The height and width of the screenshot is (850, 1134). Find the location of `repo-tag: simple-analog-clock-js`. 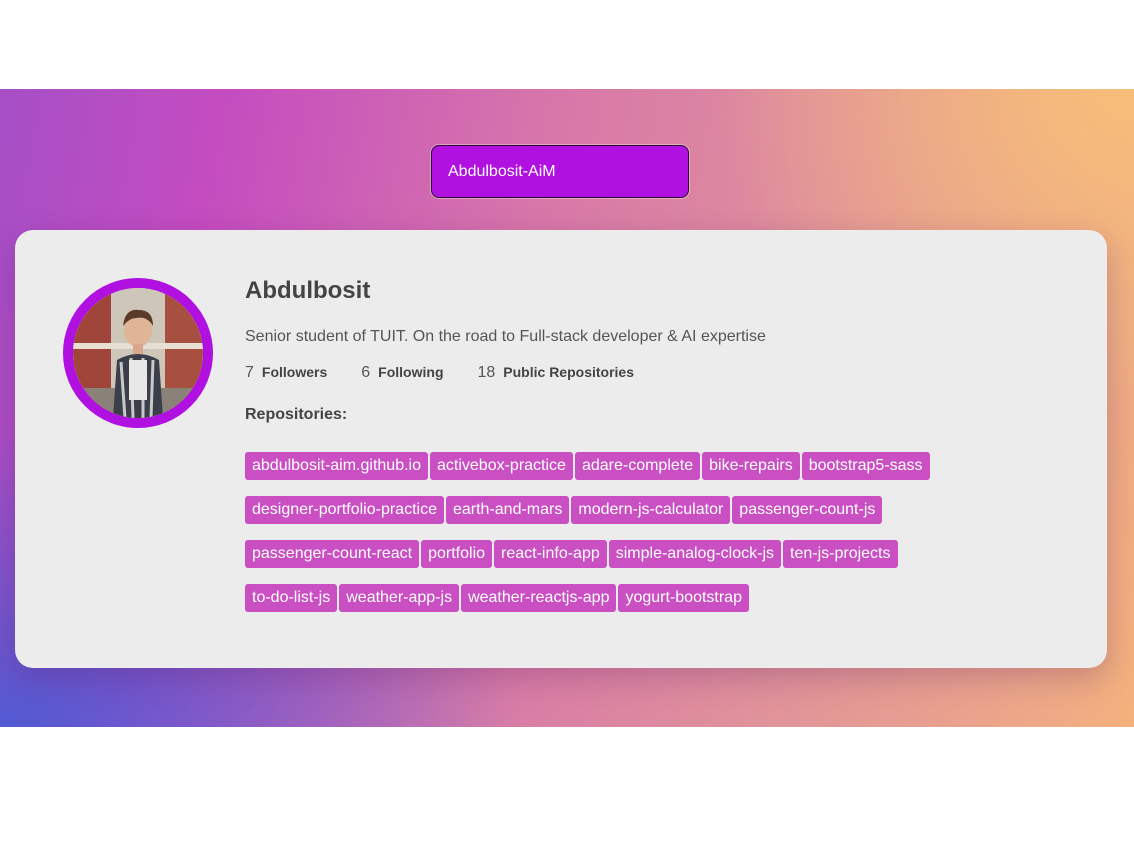

repo-tag: simple-analog-clock-js is located at coordinates (695, 554).